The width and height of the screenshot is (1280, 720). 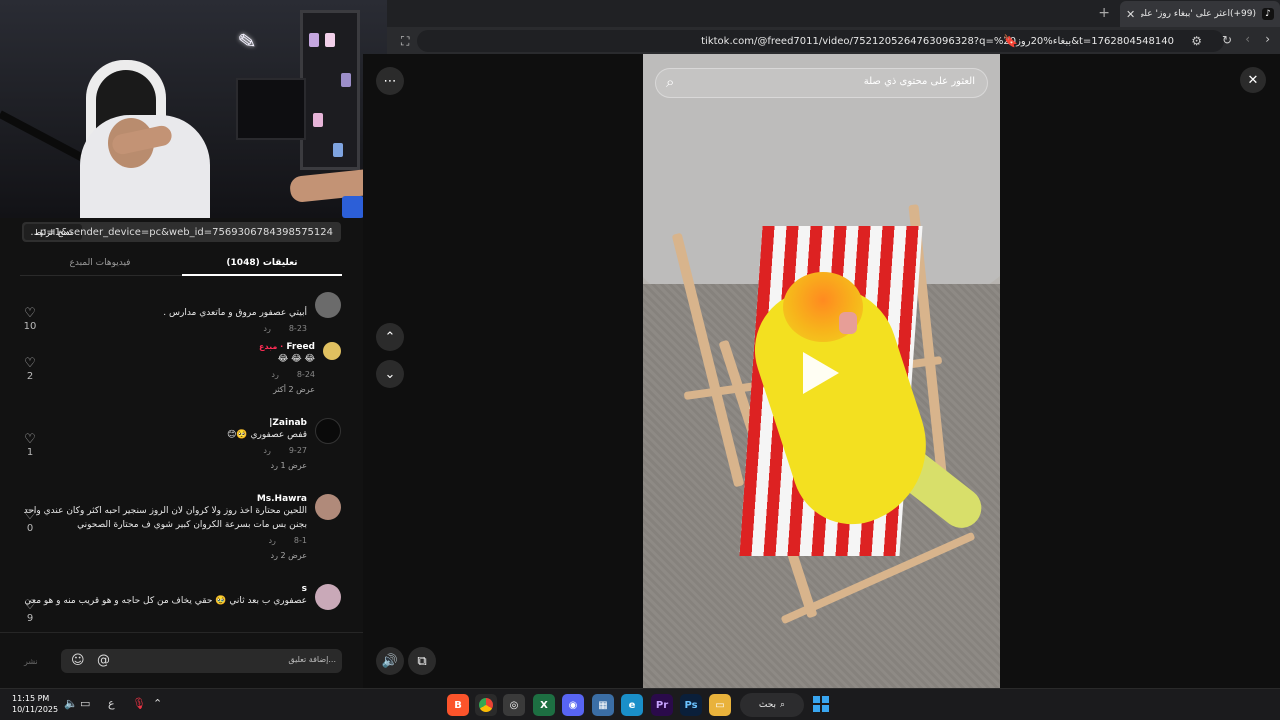 What do you see at coordinates (103, 660) in the screenshot?
I see `mention-icon: @` at bounding box center [103, 660].